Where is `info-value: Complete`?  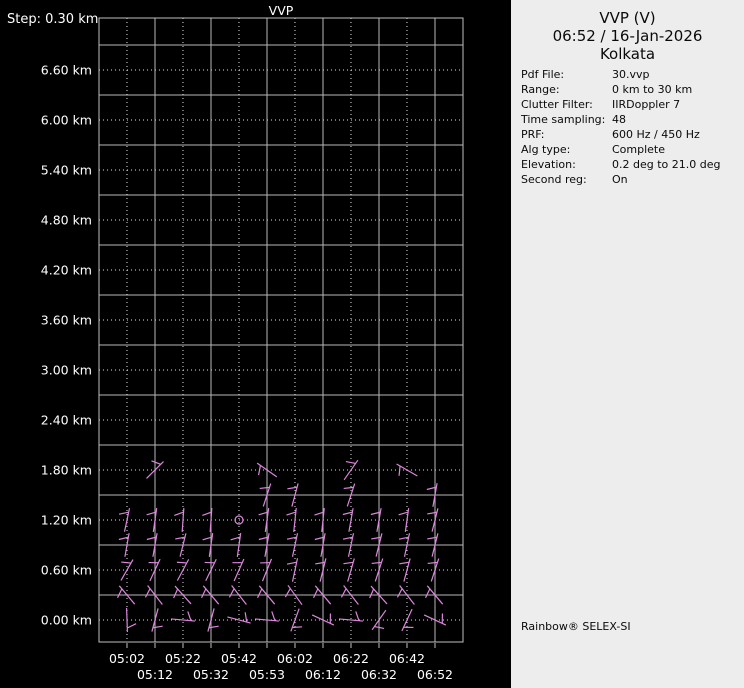 info-value: Complete is located at coordinates (639, 149).